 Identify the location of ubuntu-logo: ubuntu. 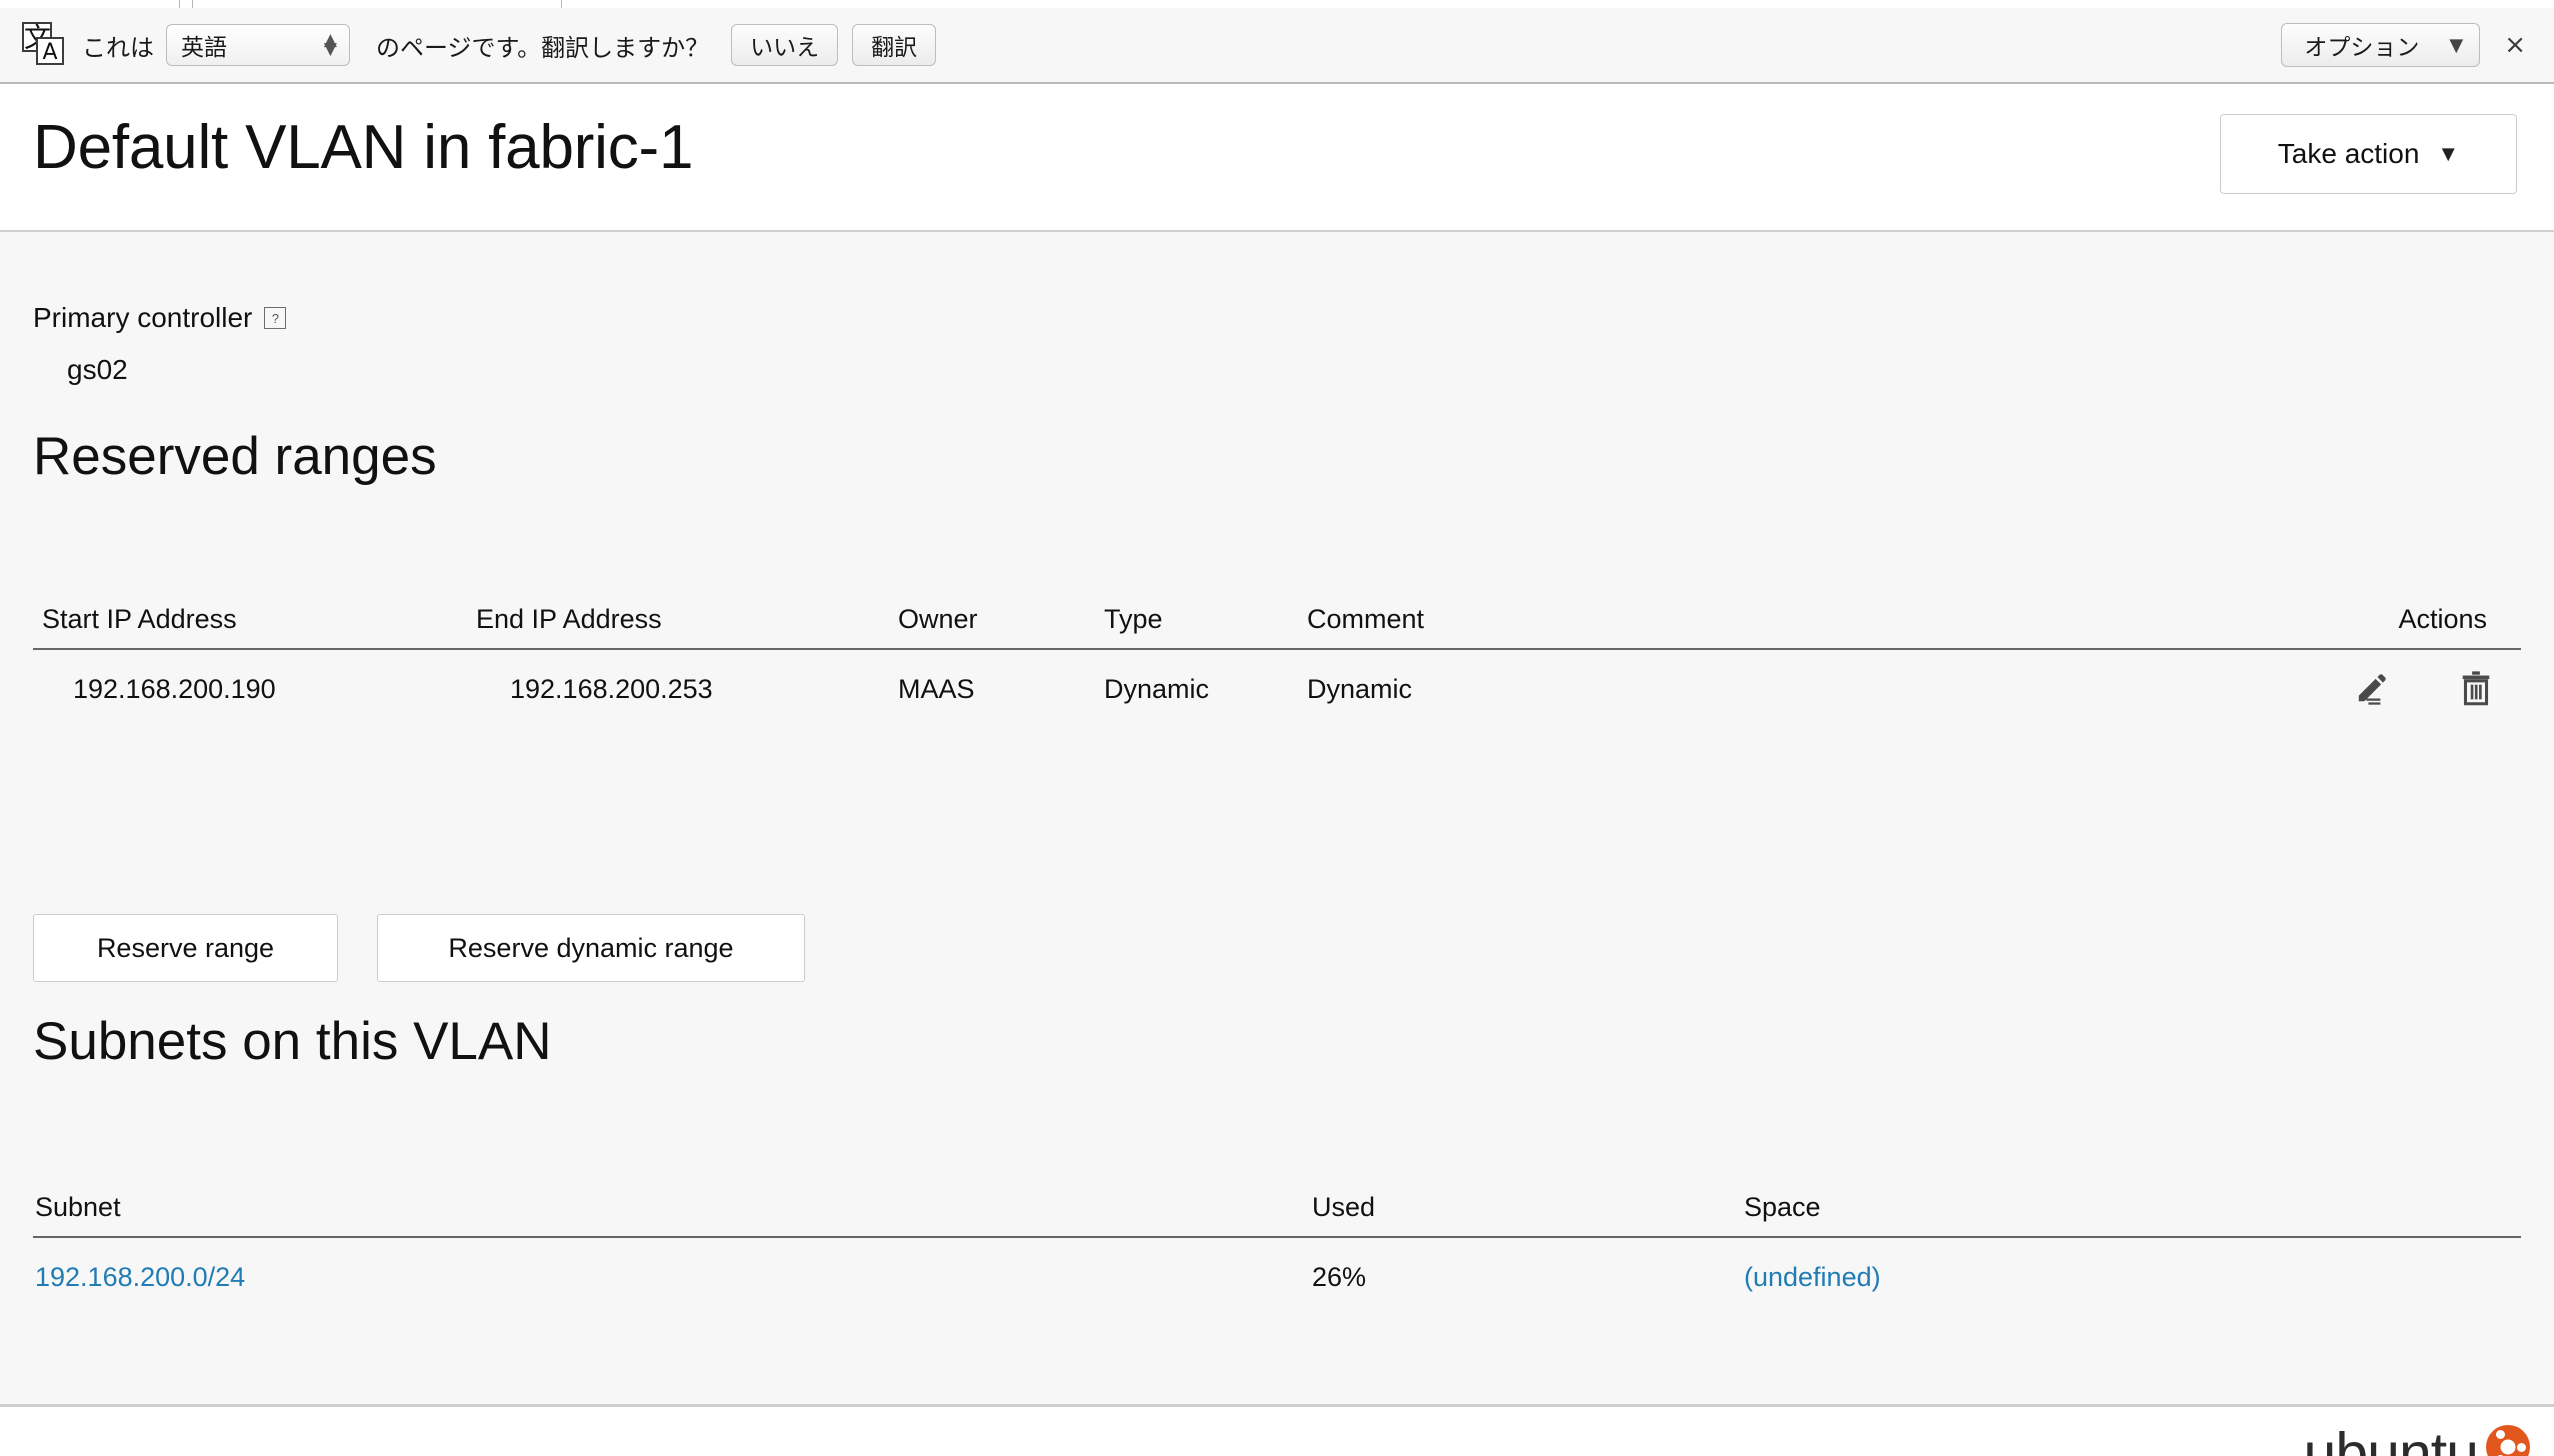
(2416, 1438).